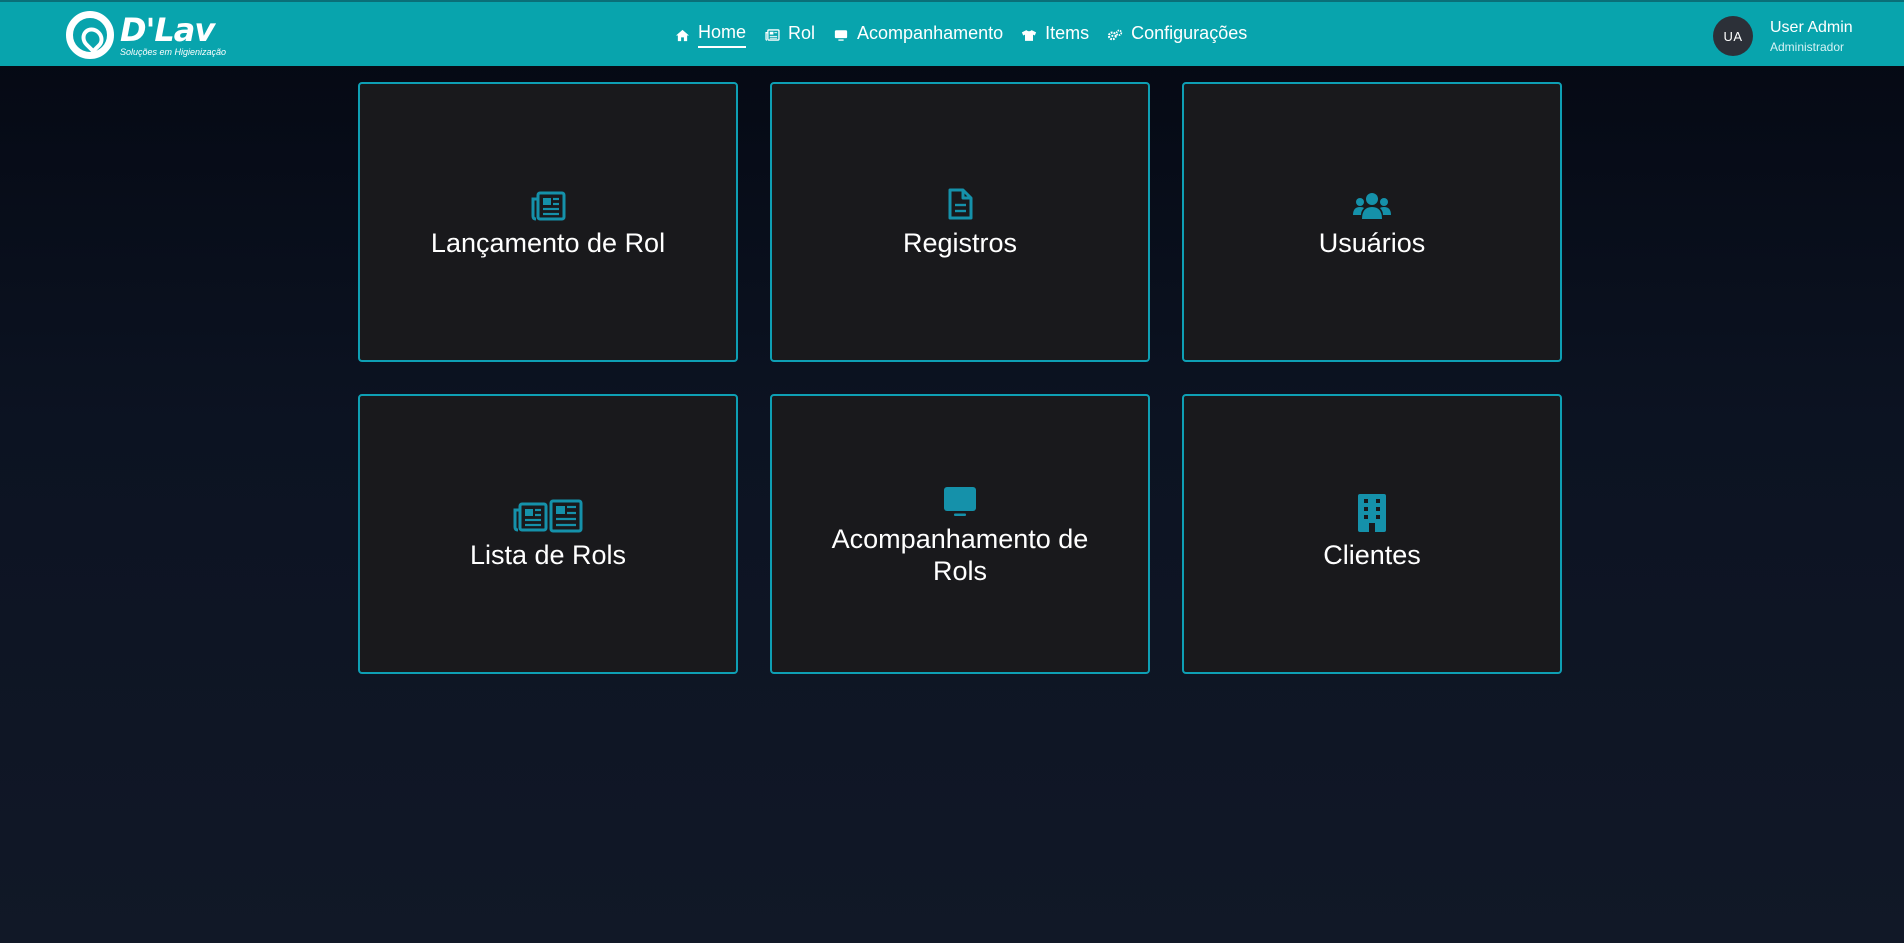 This screenshot has width=1904, height=943. Describe the element at coordinates (682, 35) in the screenshot. I see `home-icon` at that location.